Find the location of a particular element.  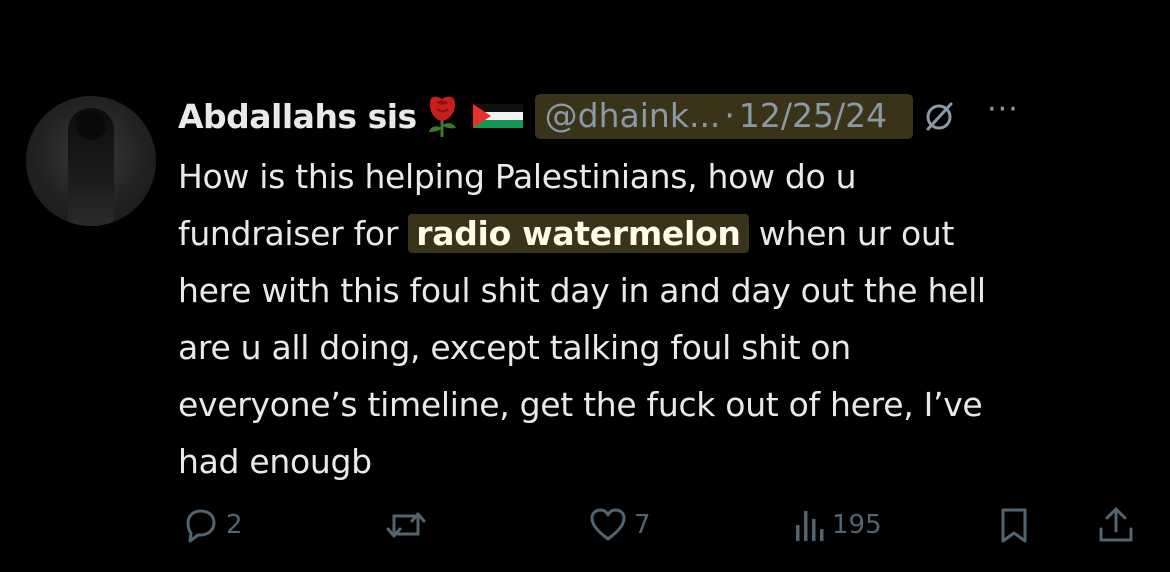

share-button is located at coordinates (1116, 525).